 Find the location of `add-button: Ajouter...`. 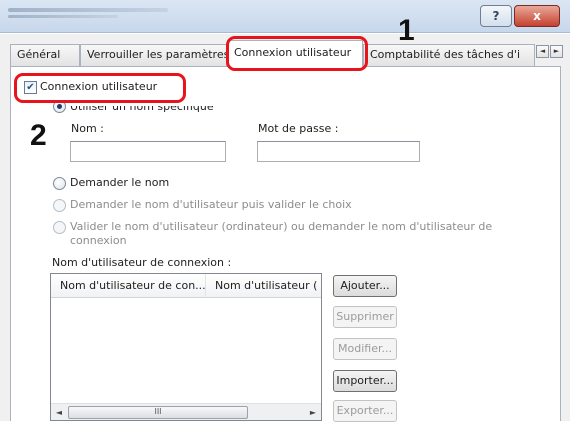

add-button: Ajouter... is located at coordinates (365, 286).